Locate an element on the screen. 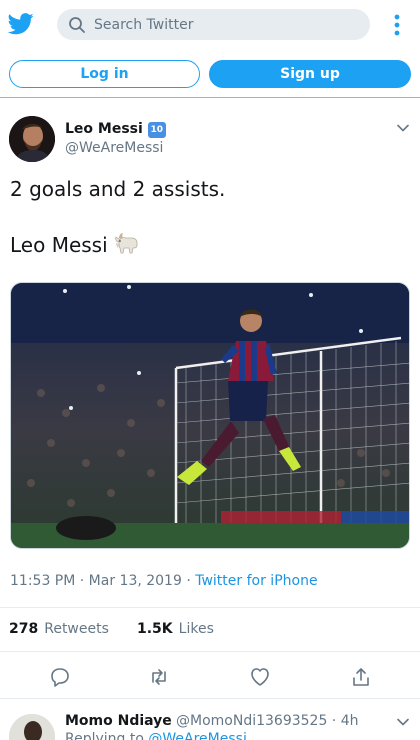 This screenshot has height=740, width=420. reply-author-name: Momo Ndiaye is located at coordinates (118, 721).